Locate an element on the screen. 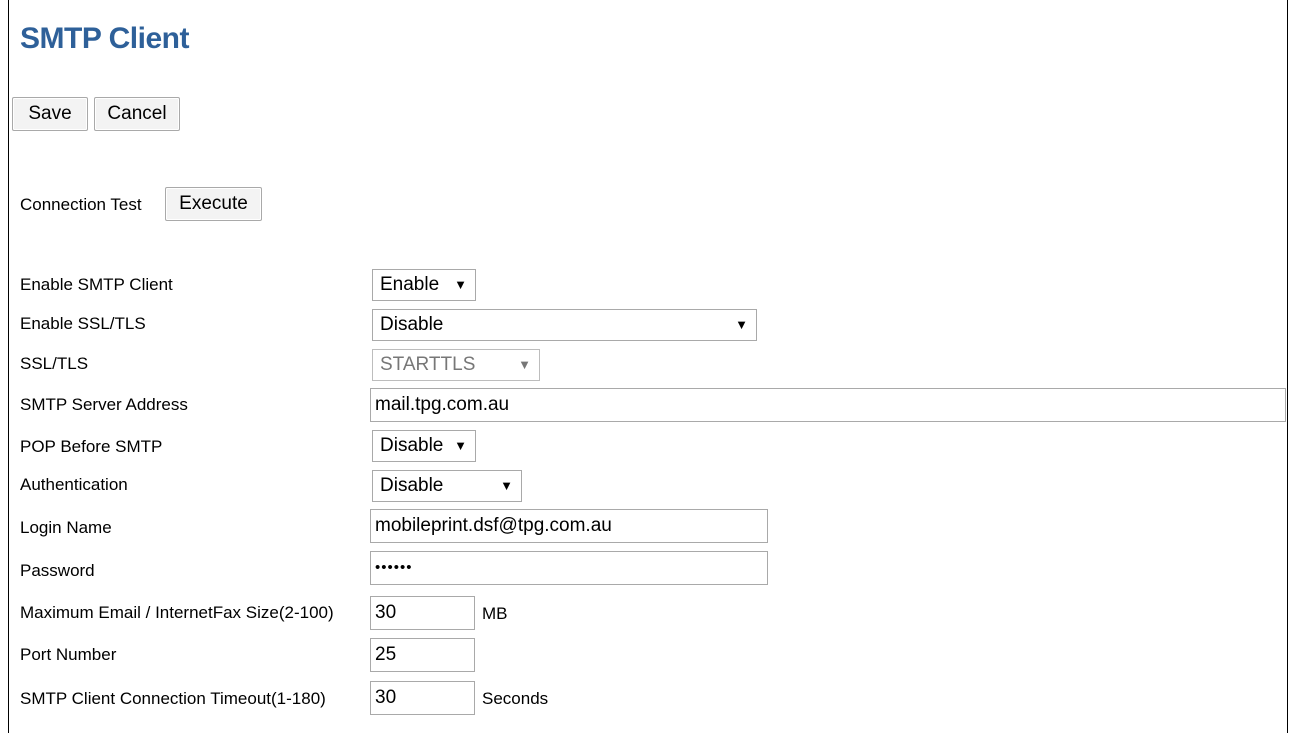  max-email-size-unit: MB is located at coordinates (495, 613).